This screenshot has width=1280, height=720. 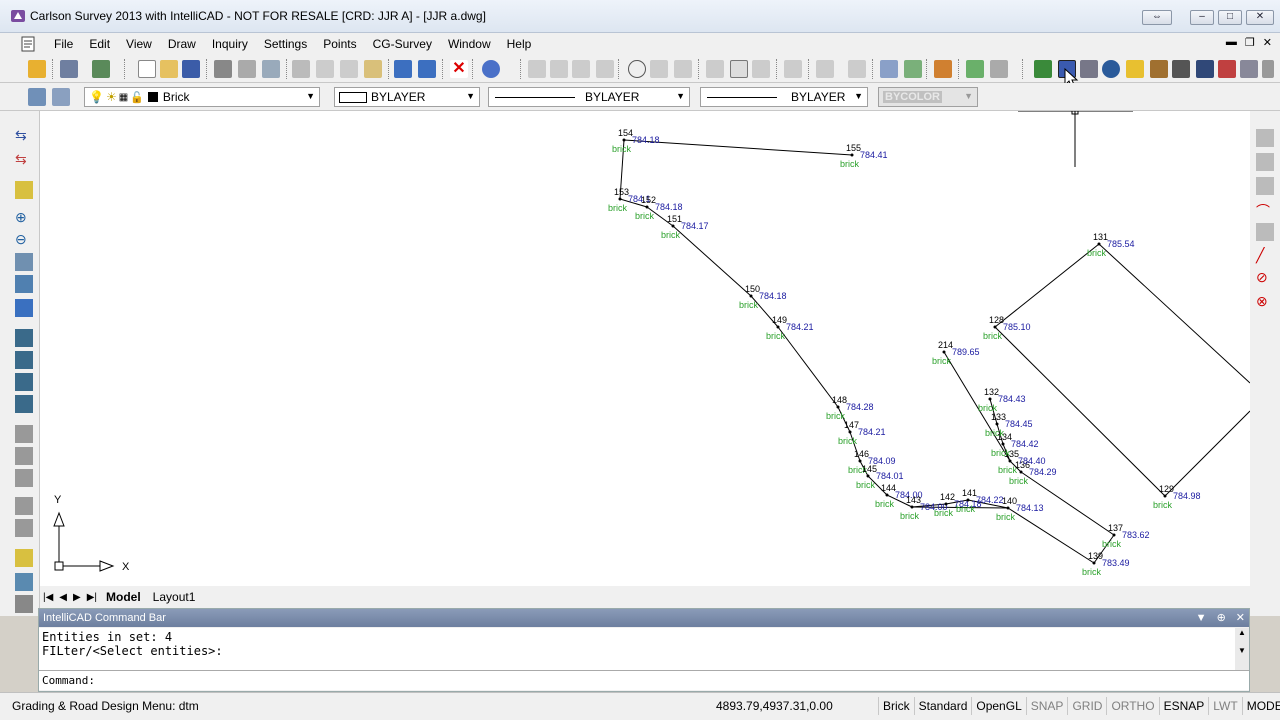 What do you see at coordinates (1183, 706) in the screenshot?
I see `status-esnap: ESNAP` at bounding box center [1183, 706].